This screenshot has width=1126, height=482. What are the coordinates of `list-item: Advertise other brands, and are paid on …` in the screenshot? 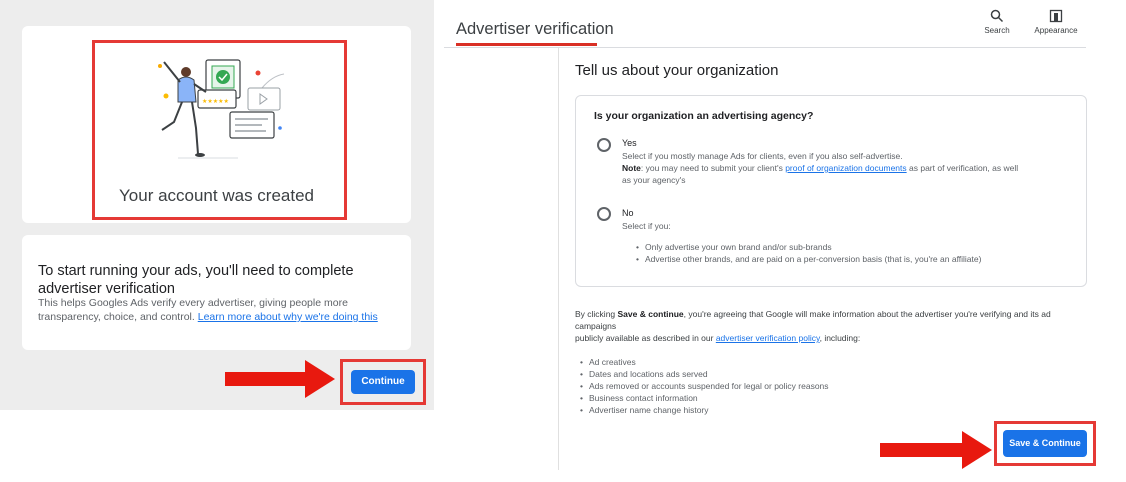 It's located at (856, 259).